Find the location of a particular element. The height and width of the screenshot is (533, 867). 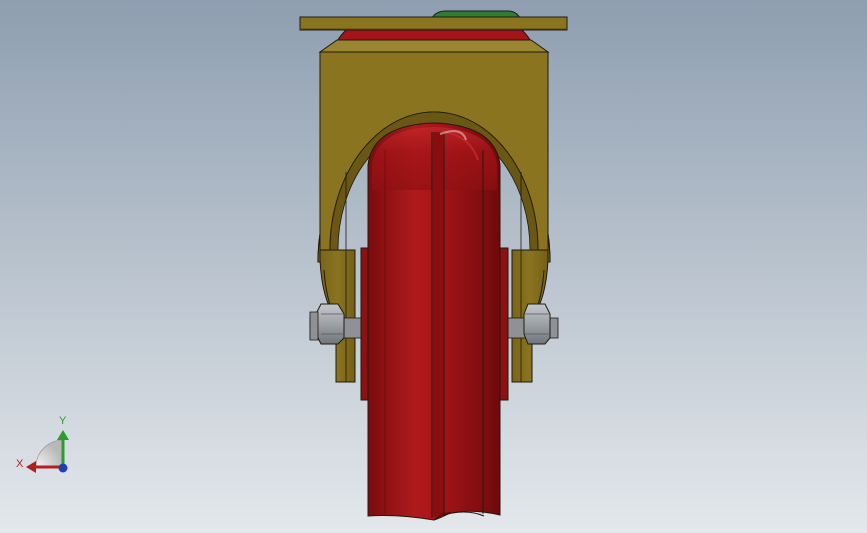

plate-body is located at coordinates (433, 23).